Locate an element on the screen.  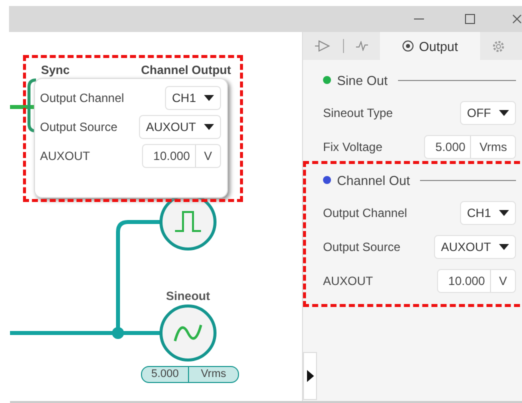
sine-node is located at coordinates (188, 333).